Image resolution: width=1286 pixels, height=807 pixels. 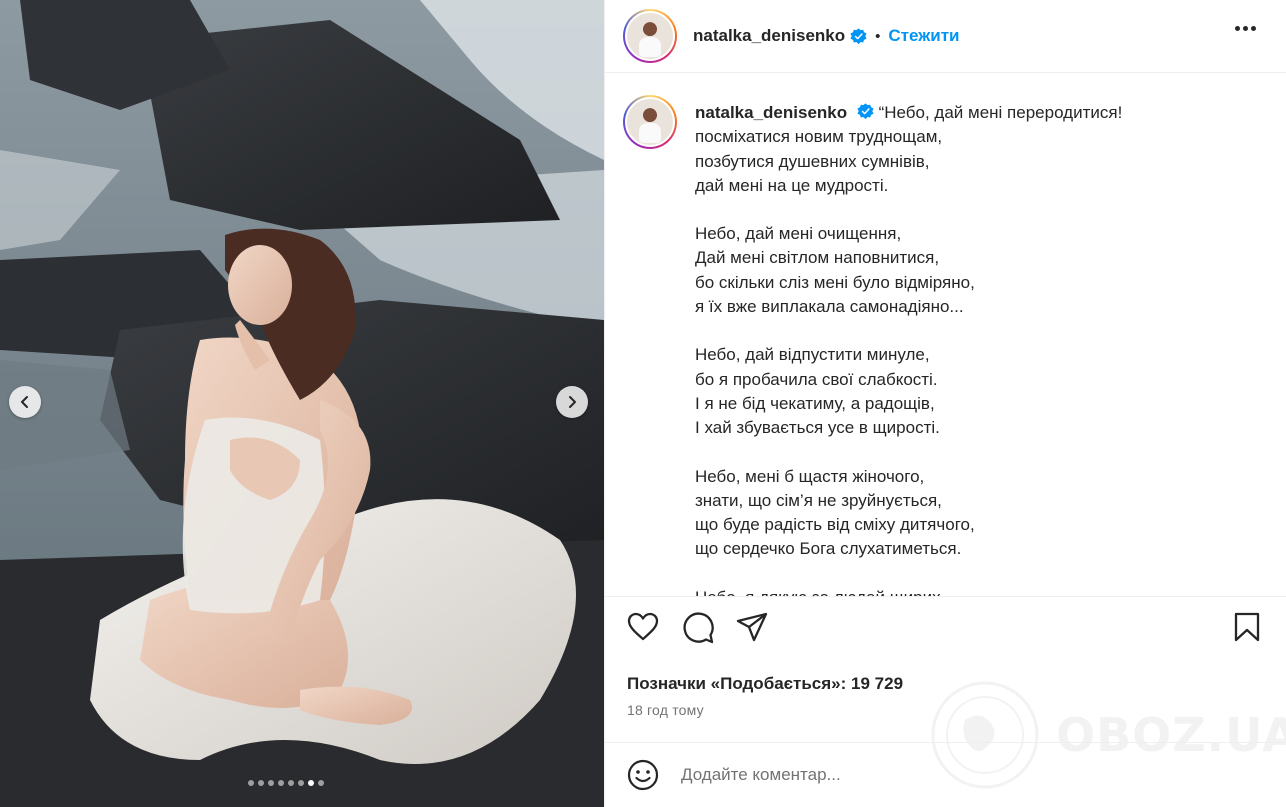 What do you see at coordinates (812, 355) in the screenshot?
I see `caption-line: Небо, дай відпустити минуле,` at bounding box center [812, 355].